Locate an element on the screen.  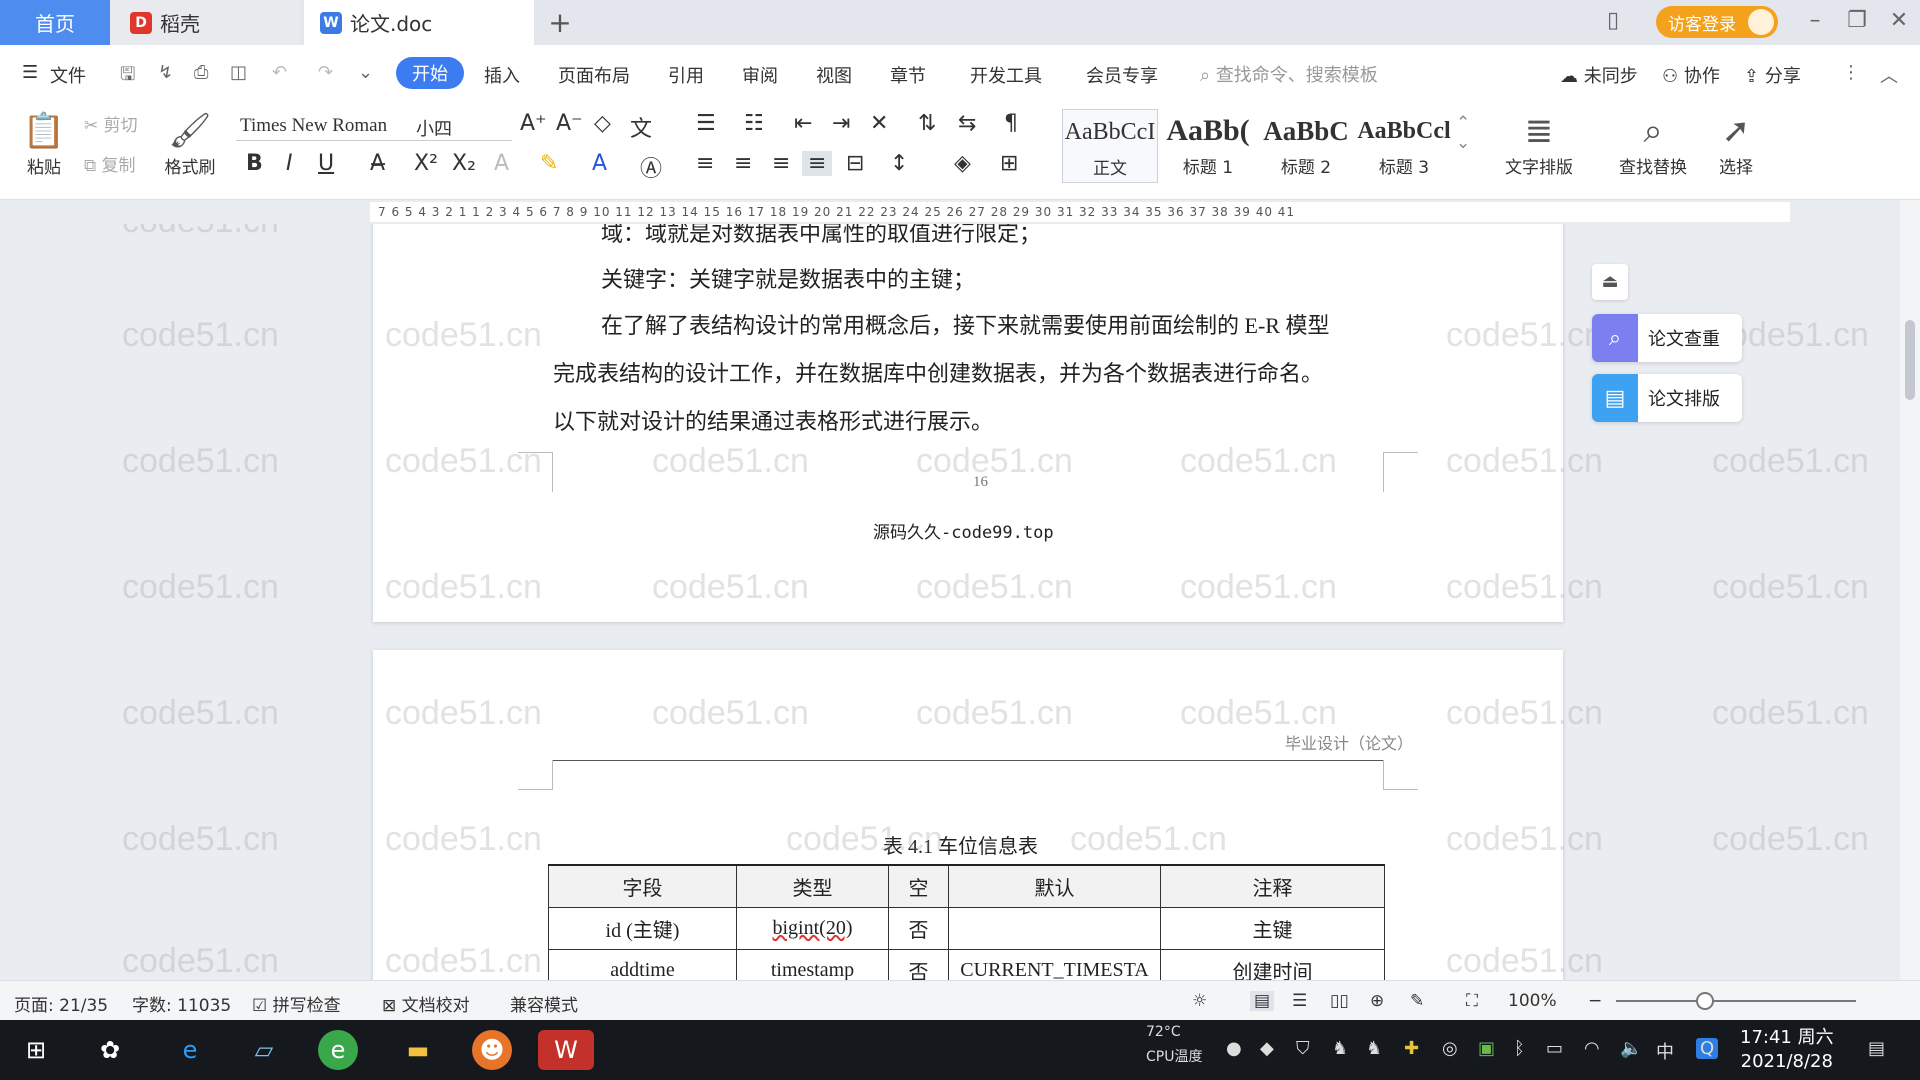
green-browser-icon: e is located at coordinates (338, 1050).